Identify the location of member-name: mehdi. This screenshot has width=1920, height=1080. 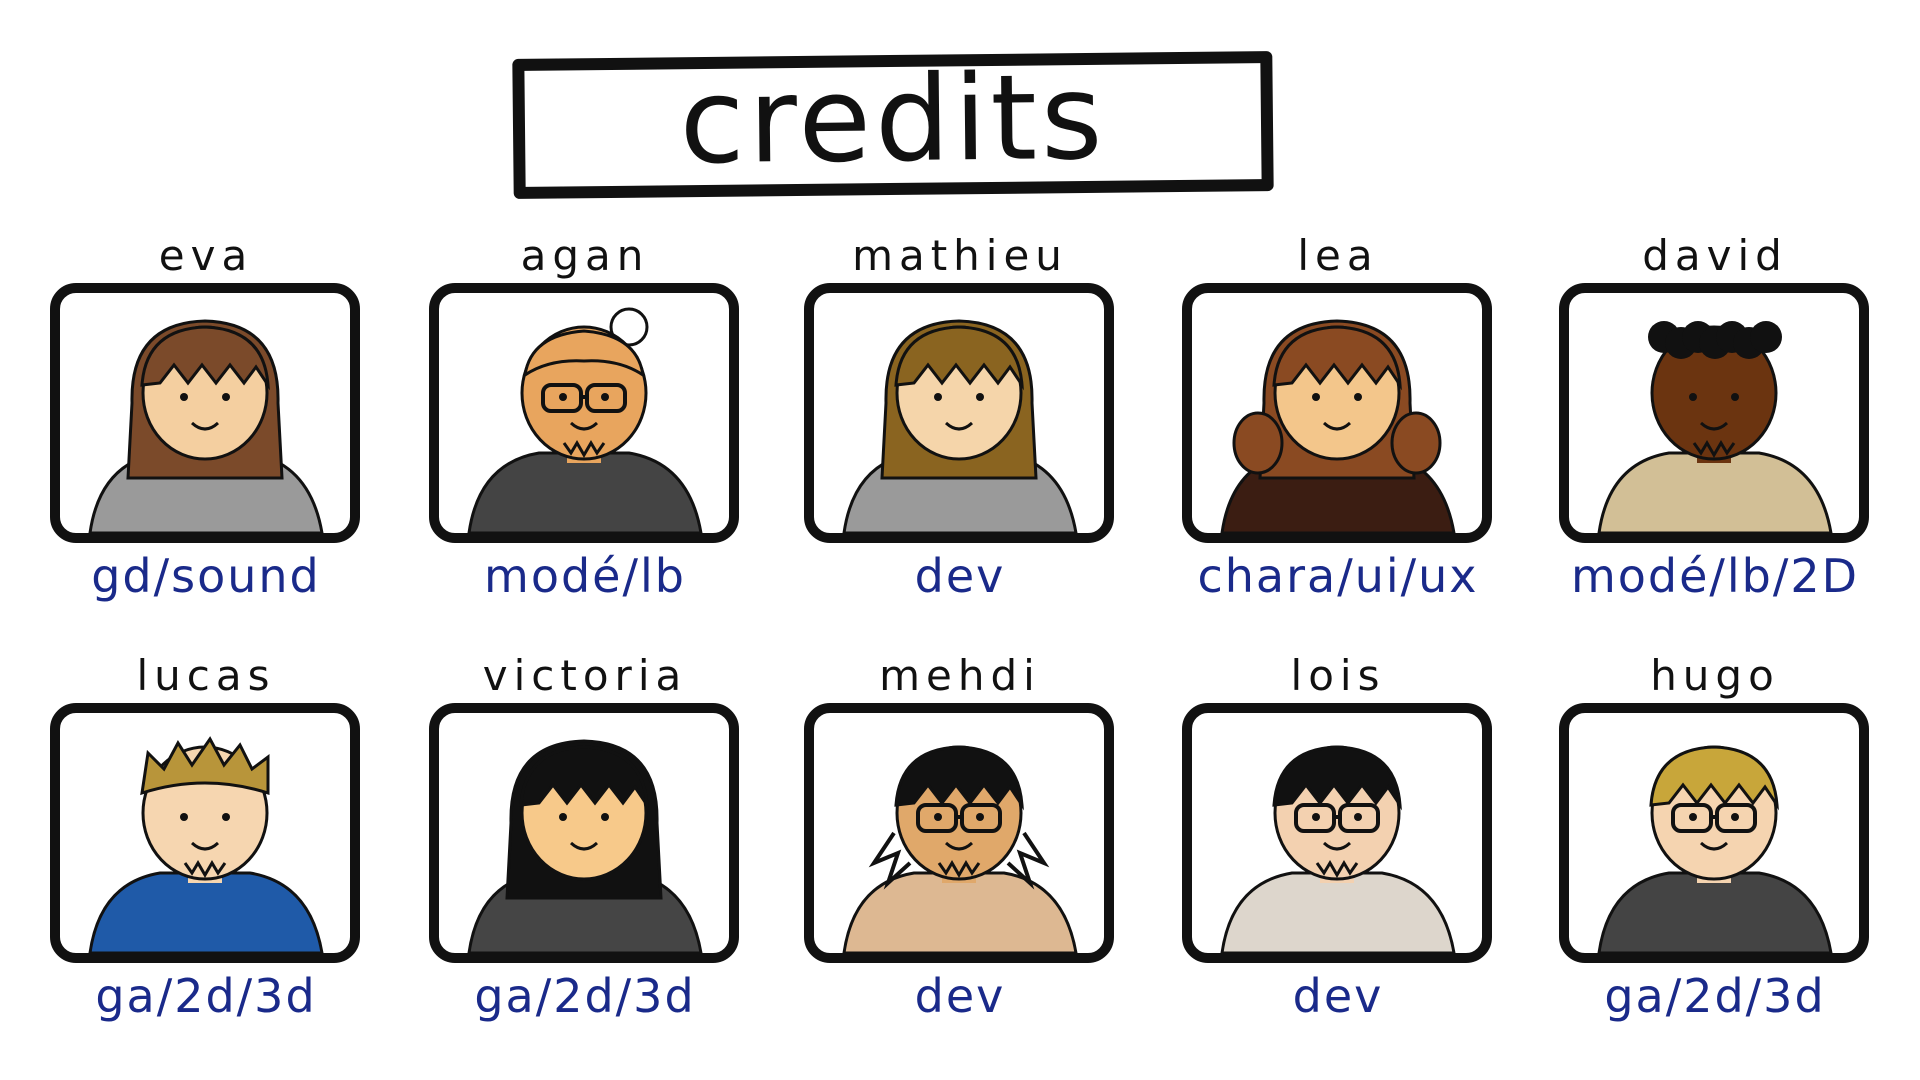
(960, 675).